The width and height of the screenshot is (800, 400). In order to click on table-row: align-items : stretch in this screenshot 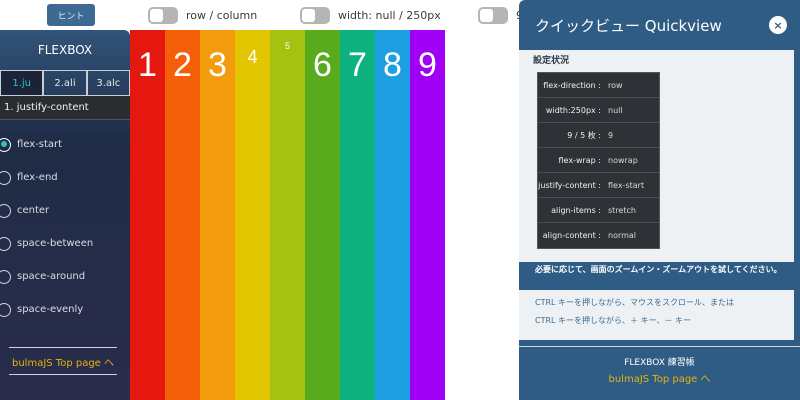, I will do `click(598, 210)`.